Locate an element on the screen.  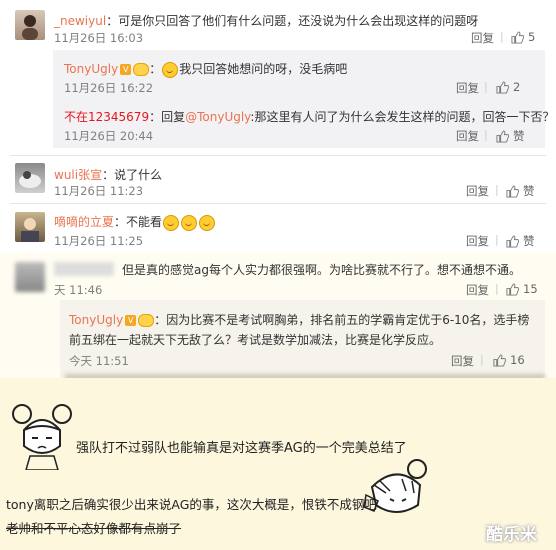
username-link: _newiyul is located at coordinates (80, 21).